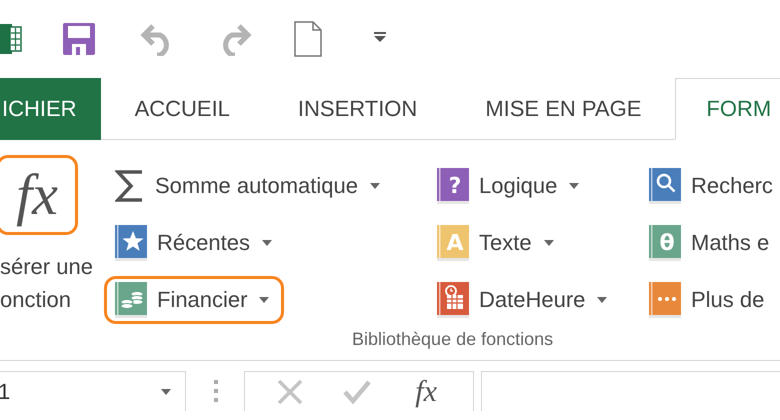 The image size is (780, 420). Describe the element at coordinates (358, 109) in the screenshot. I see `ribbon-tab: INSERTION` at that location.